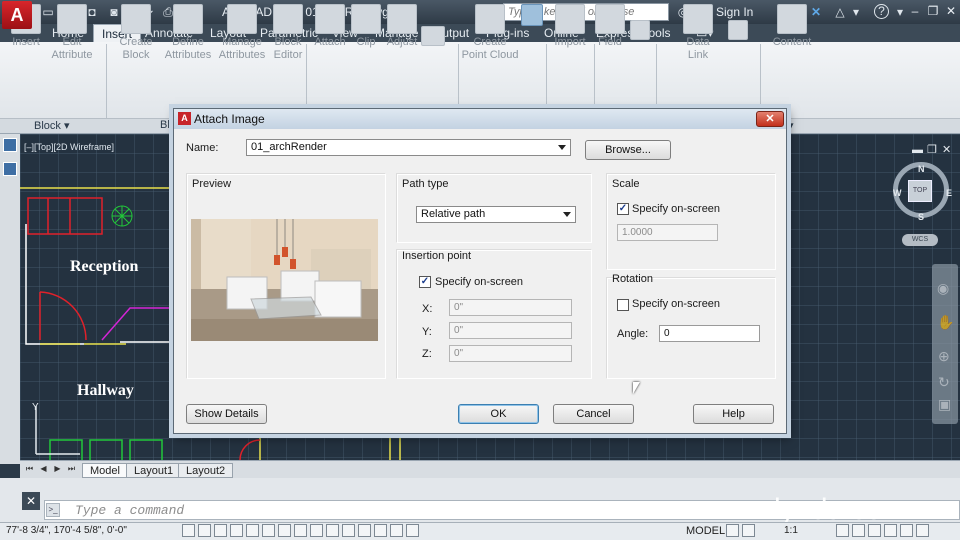 The width and height of the screenshot is (960, 540). What do you see at coordinates (364, 530) in the screenshot?
I see `transparency-icon` at bounding box center [364, 530].